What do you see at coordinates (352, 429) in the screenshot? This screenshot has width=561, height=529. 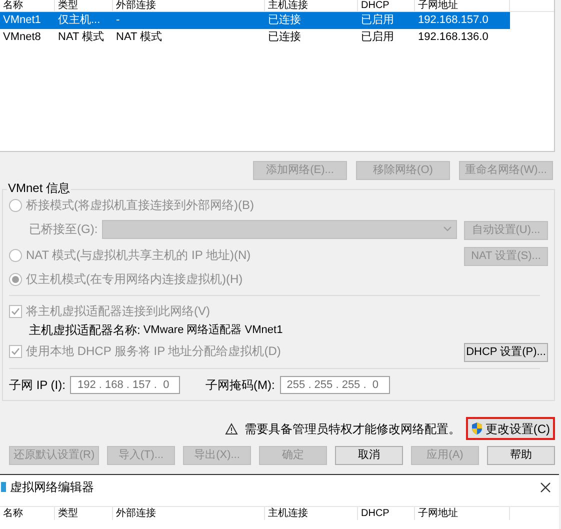 I see `admin-warning-text: 需要具备管理员特权才能修改网络配置。` at bounding box center [352, 429].